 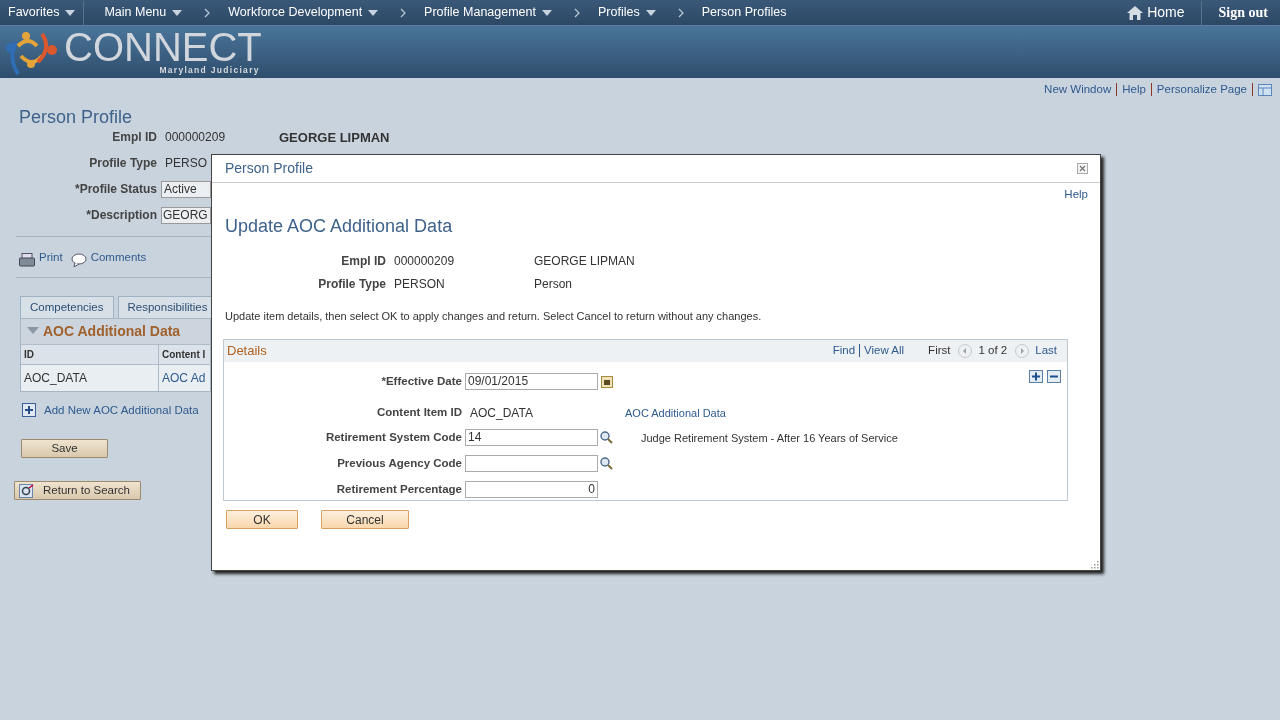 What do you see at coordinates (1078, 90) in the screenshot?
I see `page-link: New Window` at bounding box center [1078, 90].